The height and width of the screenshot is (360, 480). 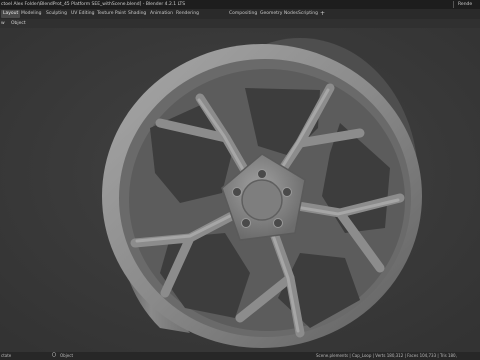 I want to click on viewport-header: w Object, so click(x=240, y=23).